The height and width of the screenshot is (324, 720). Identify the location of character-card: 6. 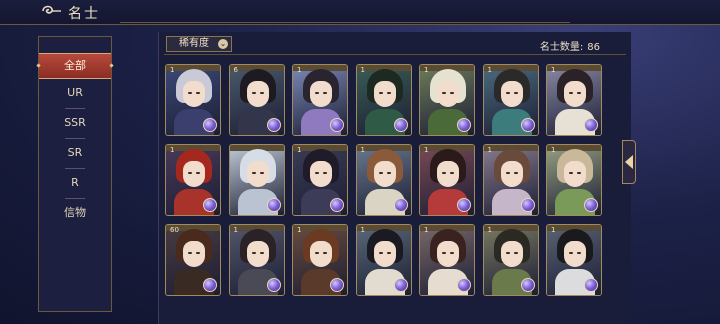
(256, 100).